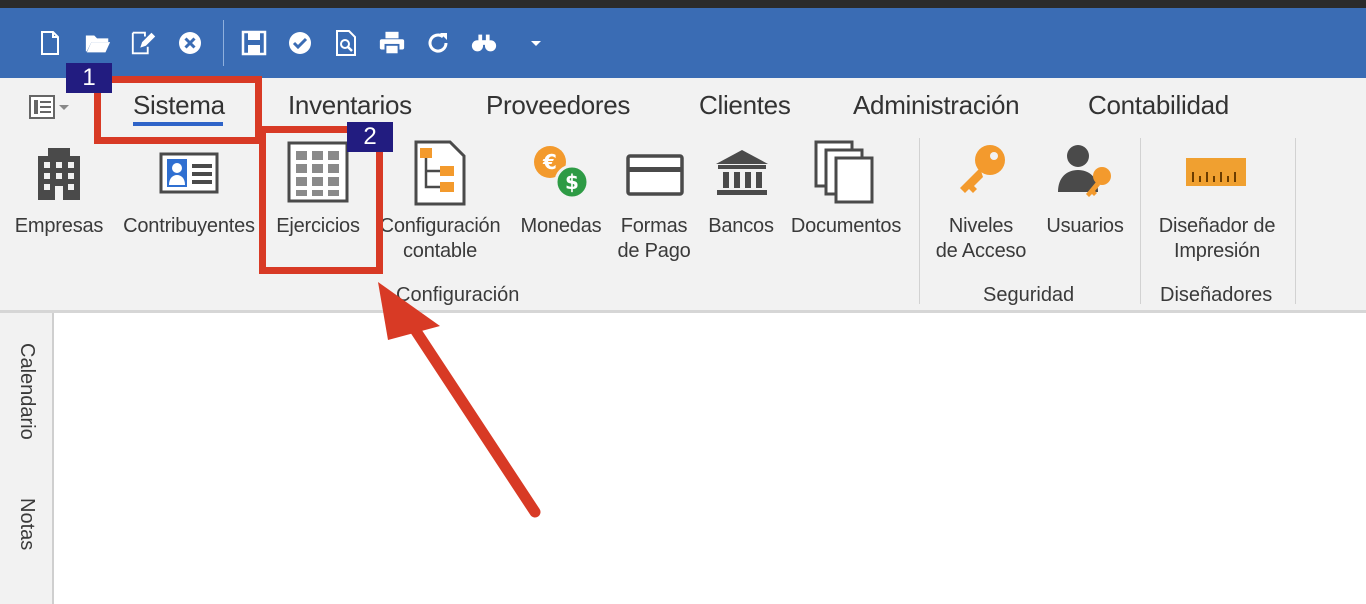 Image resolution: width=1366 pixels, height=604 pixels. Describe the element at coordinates (439, 251) in the screenshot. I see `configuracion-contable-label-line2: contable` at that location.